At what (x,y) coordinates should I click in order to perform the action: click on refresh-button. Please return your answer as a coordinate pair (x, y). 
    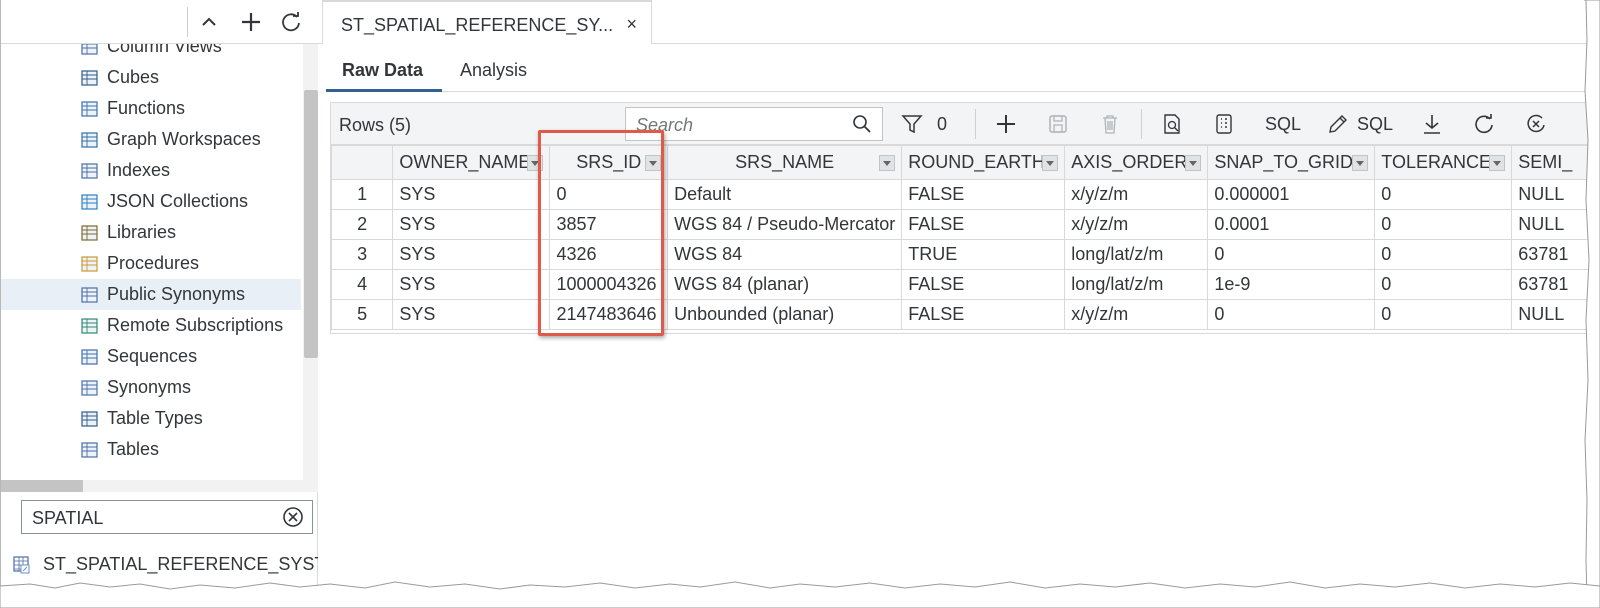
    Looking at the image, I should click on (291, 22).